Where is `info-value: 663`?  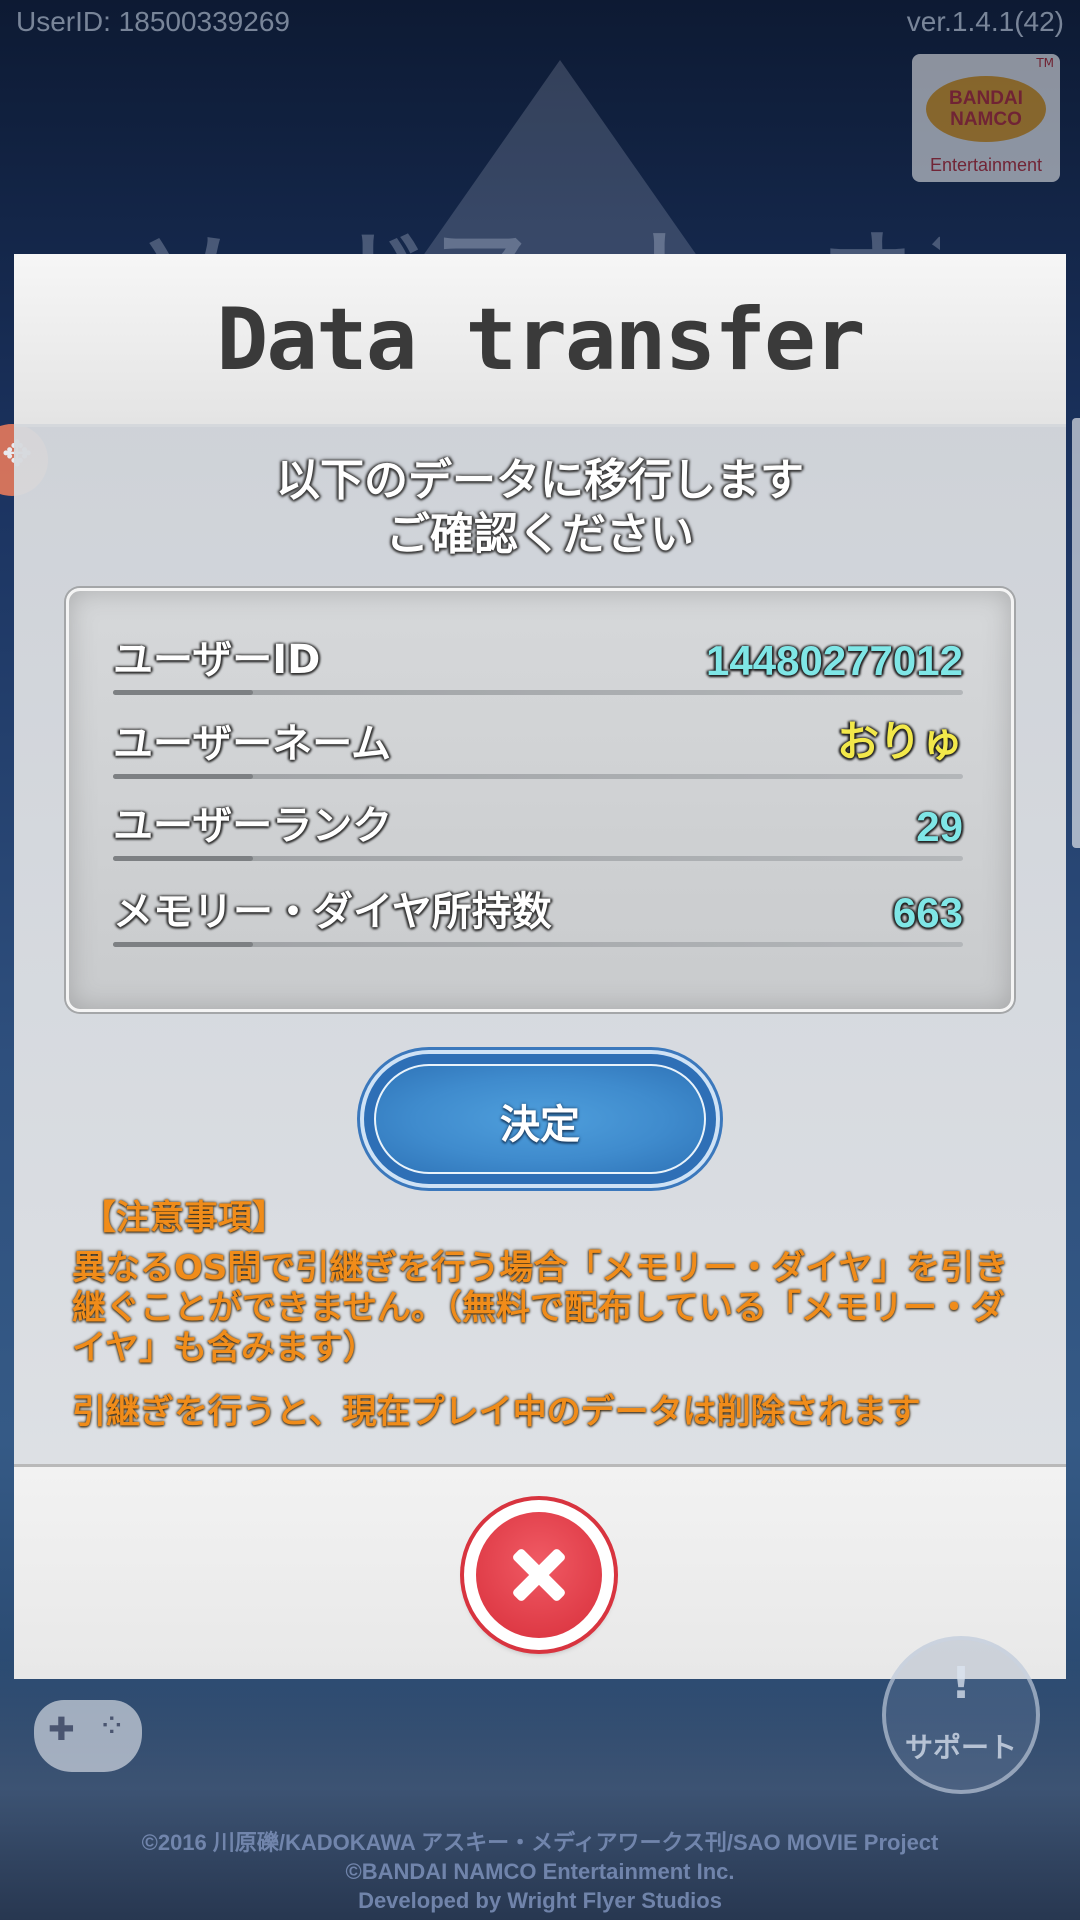
info-value: 663 is located at coordinates (927, 912).